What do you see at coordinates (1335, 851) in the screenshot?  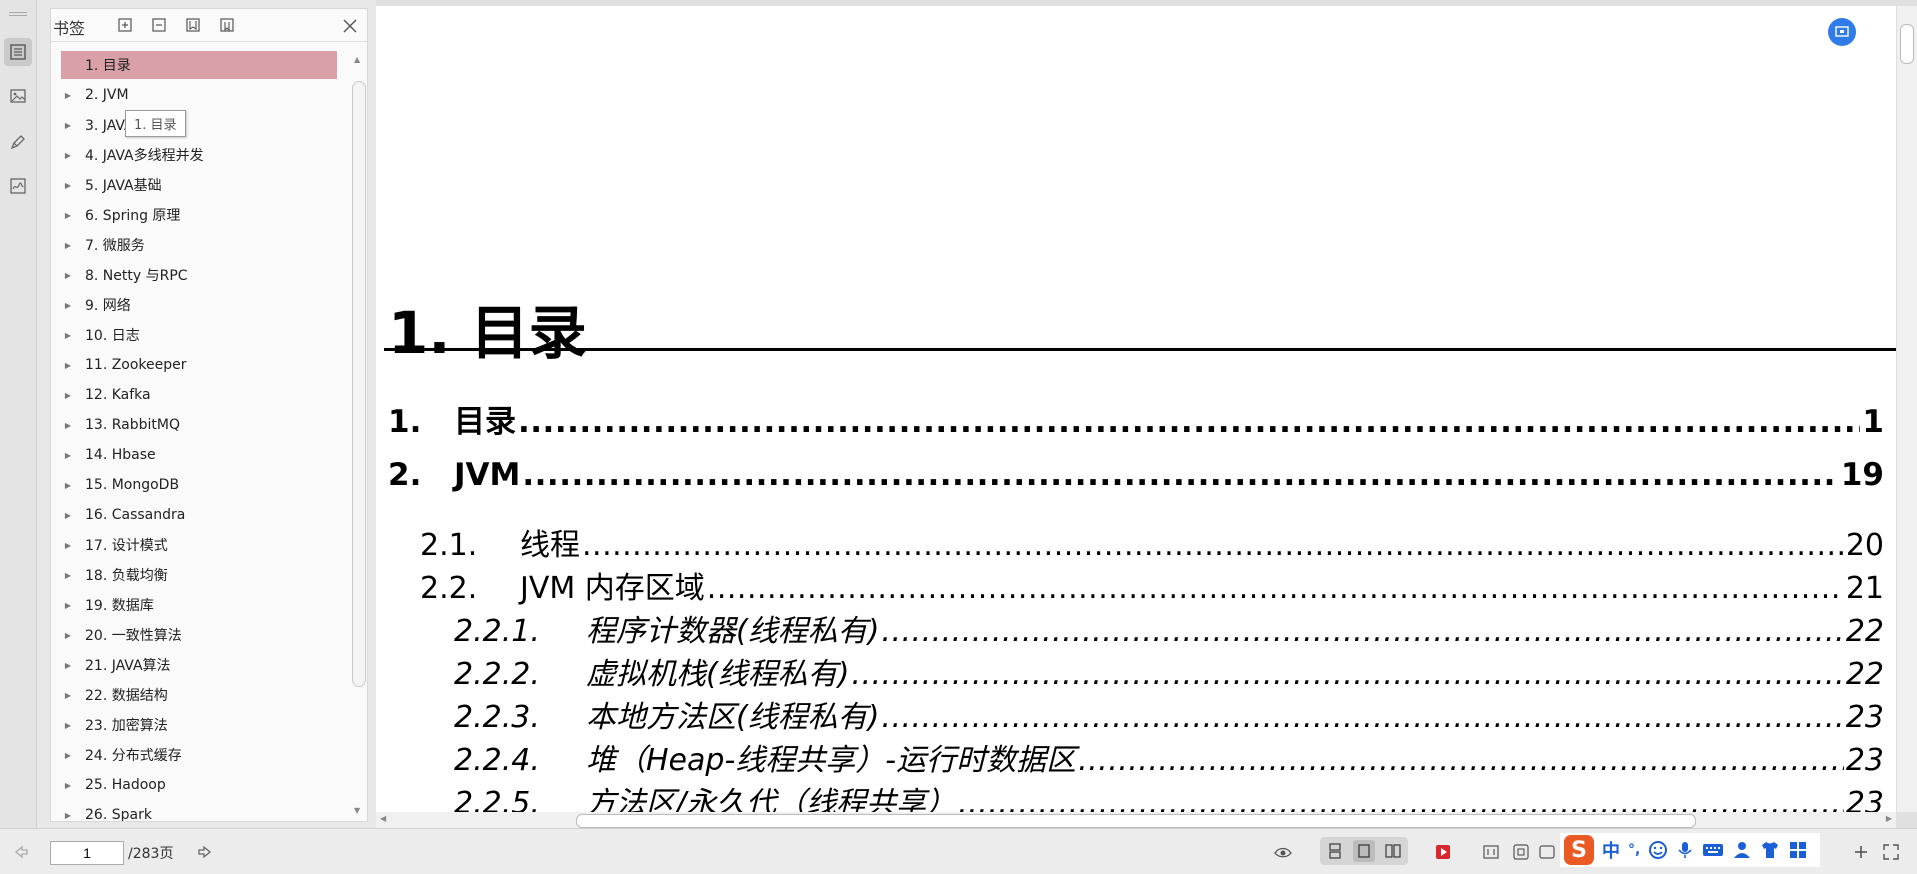 I see `continuous-page-icon` at bounding box center [1335, 851].